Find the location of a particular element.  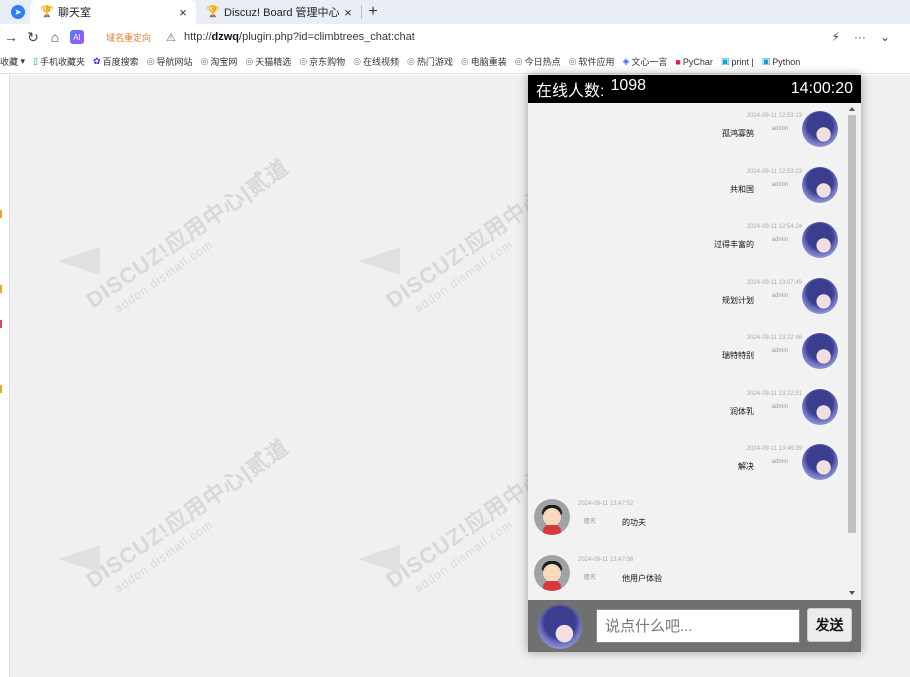

bookmark-item: ◎ 在线视频 is located at coordinates (376, 61).